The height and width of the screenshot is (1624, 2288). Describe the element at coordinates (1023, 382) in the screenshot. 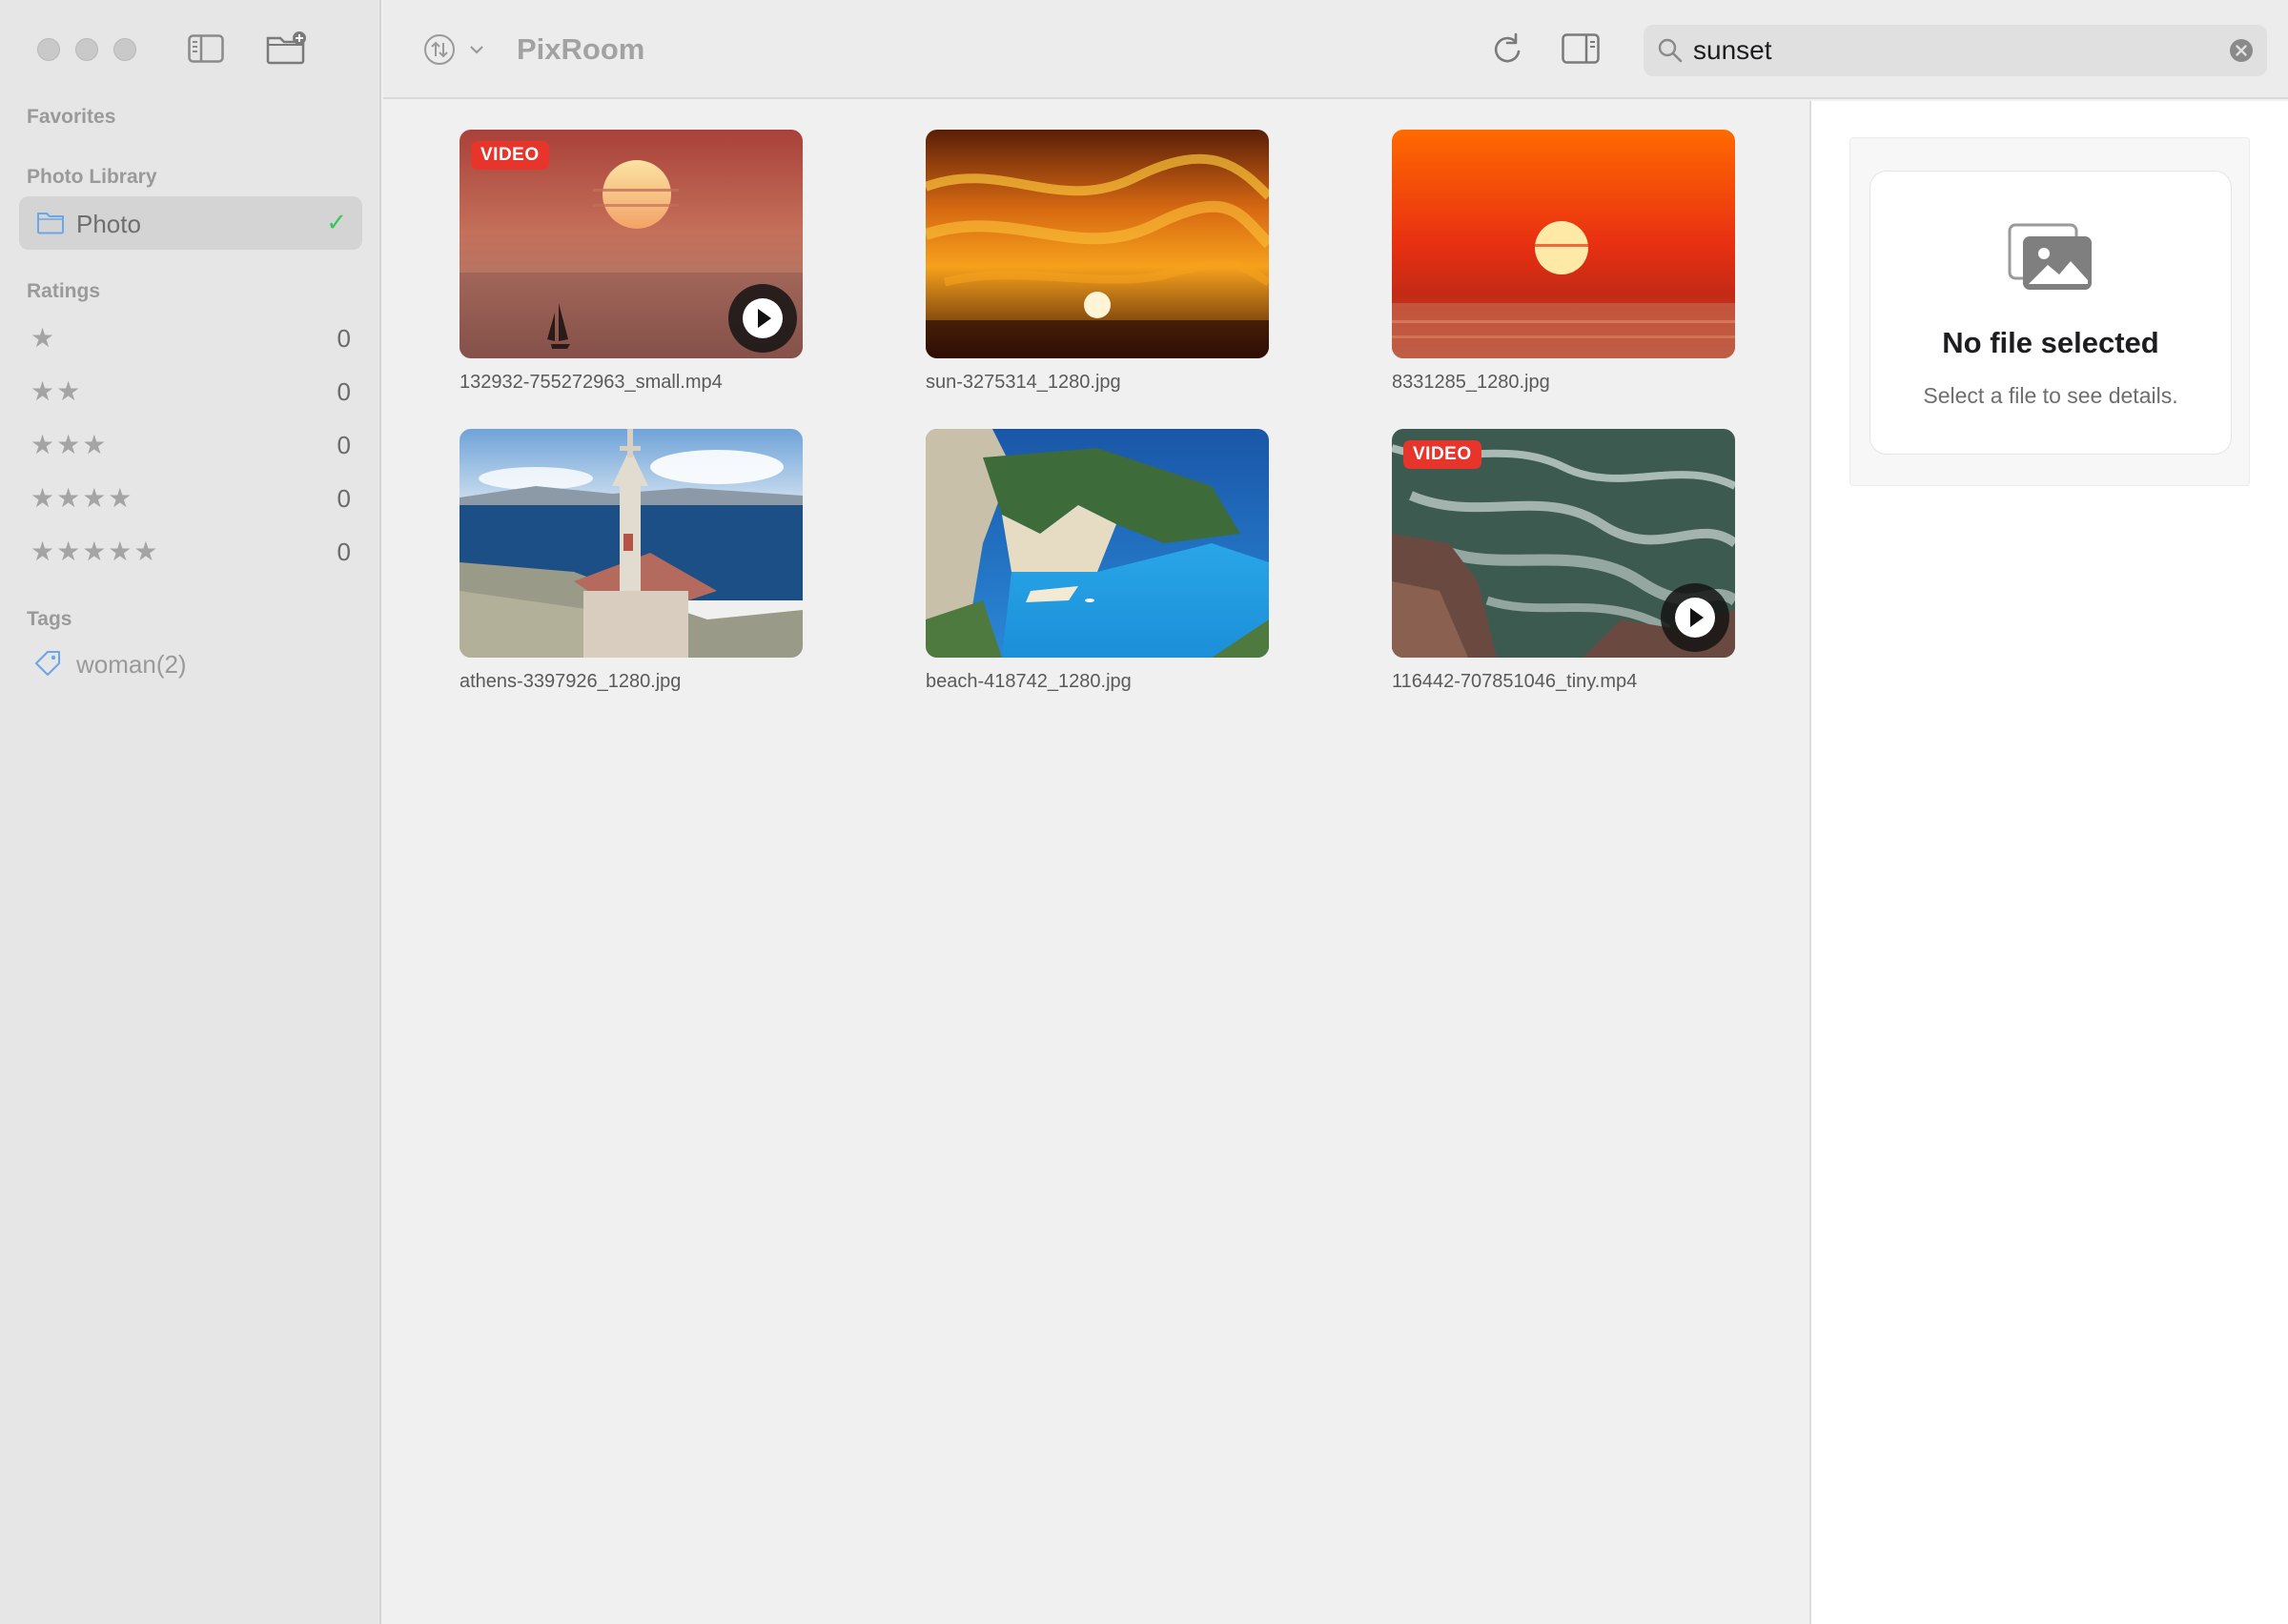

I see `file-name-label: sun-3275314_1280.jpg` at that location.